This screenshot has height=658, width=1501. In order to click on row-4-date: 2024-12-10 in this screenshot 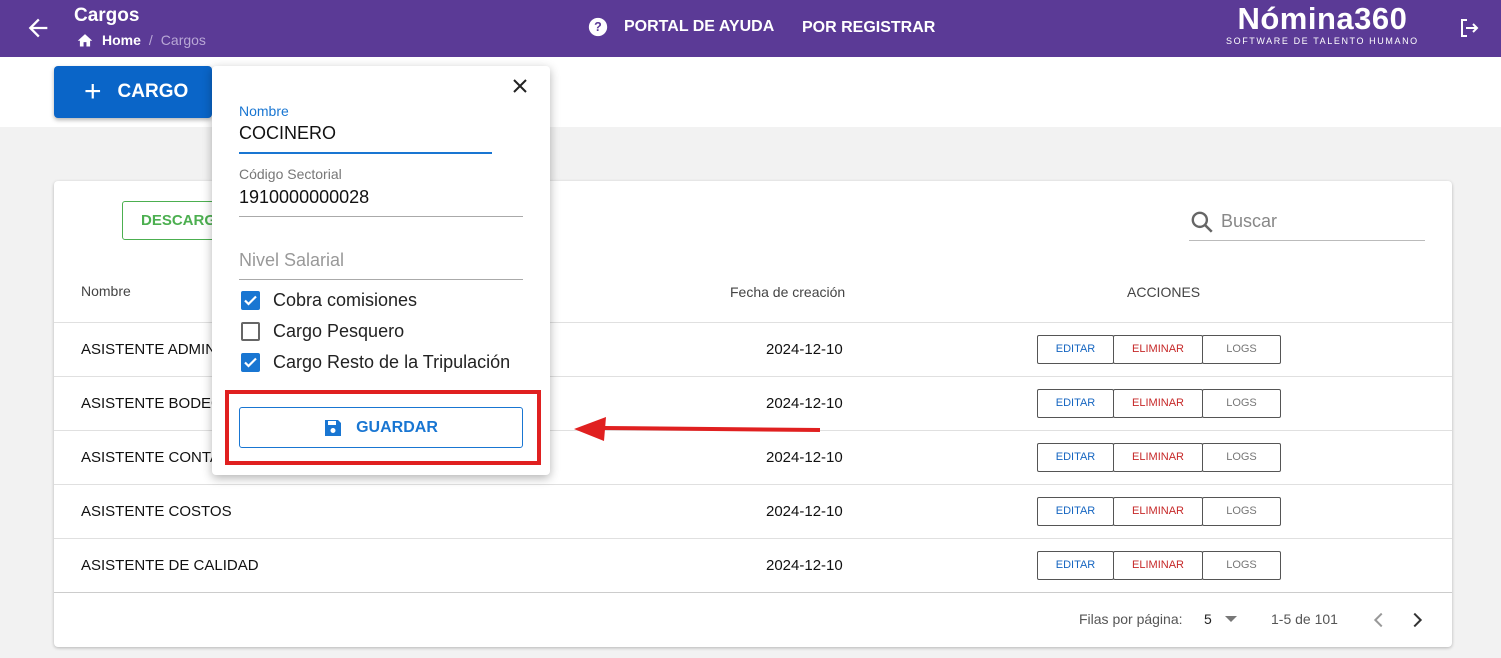, I will do `click(804, 511)`.